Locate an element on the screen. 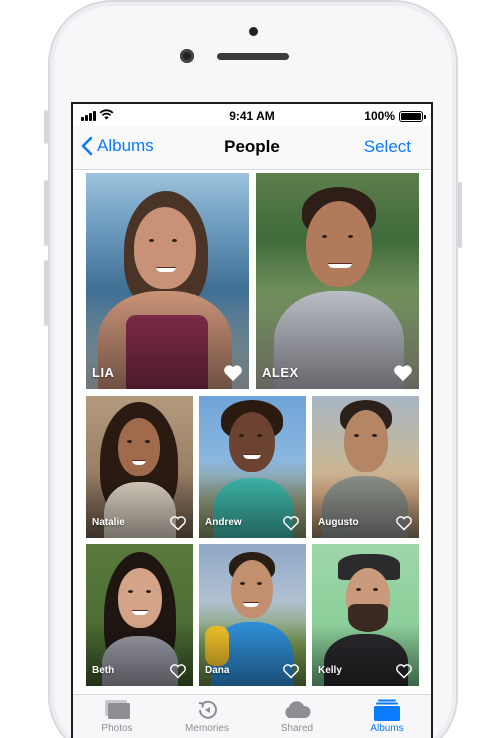 This screenshot has height=738, width=504. tab-label: Shared is located at coordinates (297, 728).